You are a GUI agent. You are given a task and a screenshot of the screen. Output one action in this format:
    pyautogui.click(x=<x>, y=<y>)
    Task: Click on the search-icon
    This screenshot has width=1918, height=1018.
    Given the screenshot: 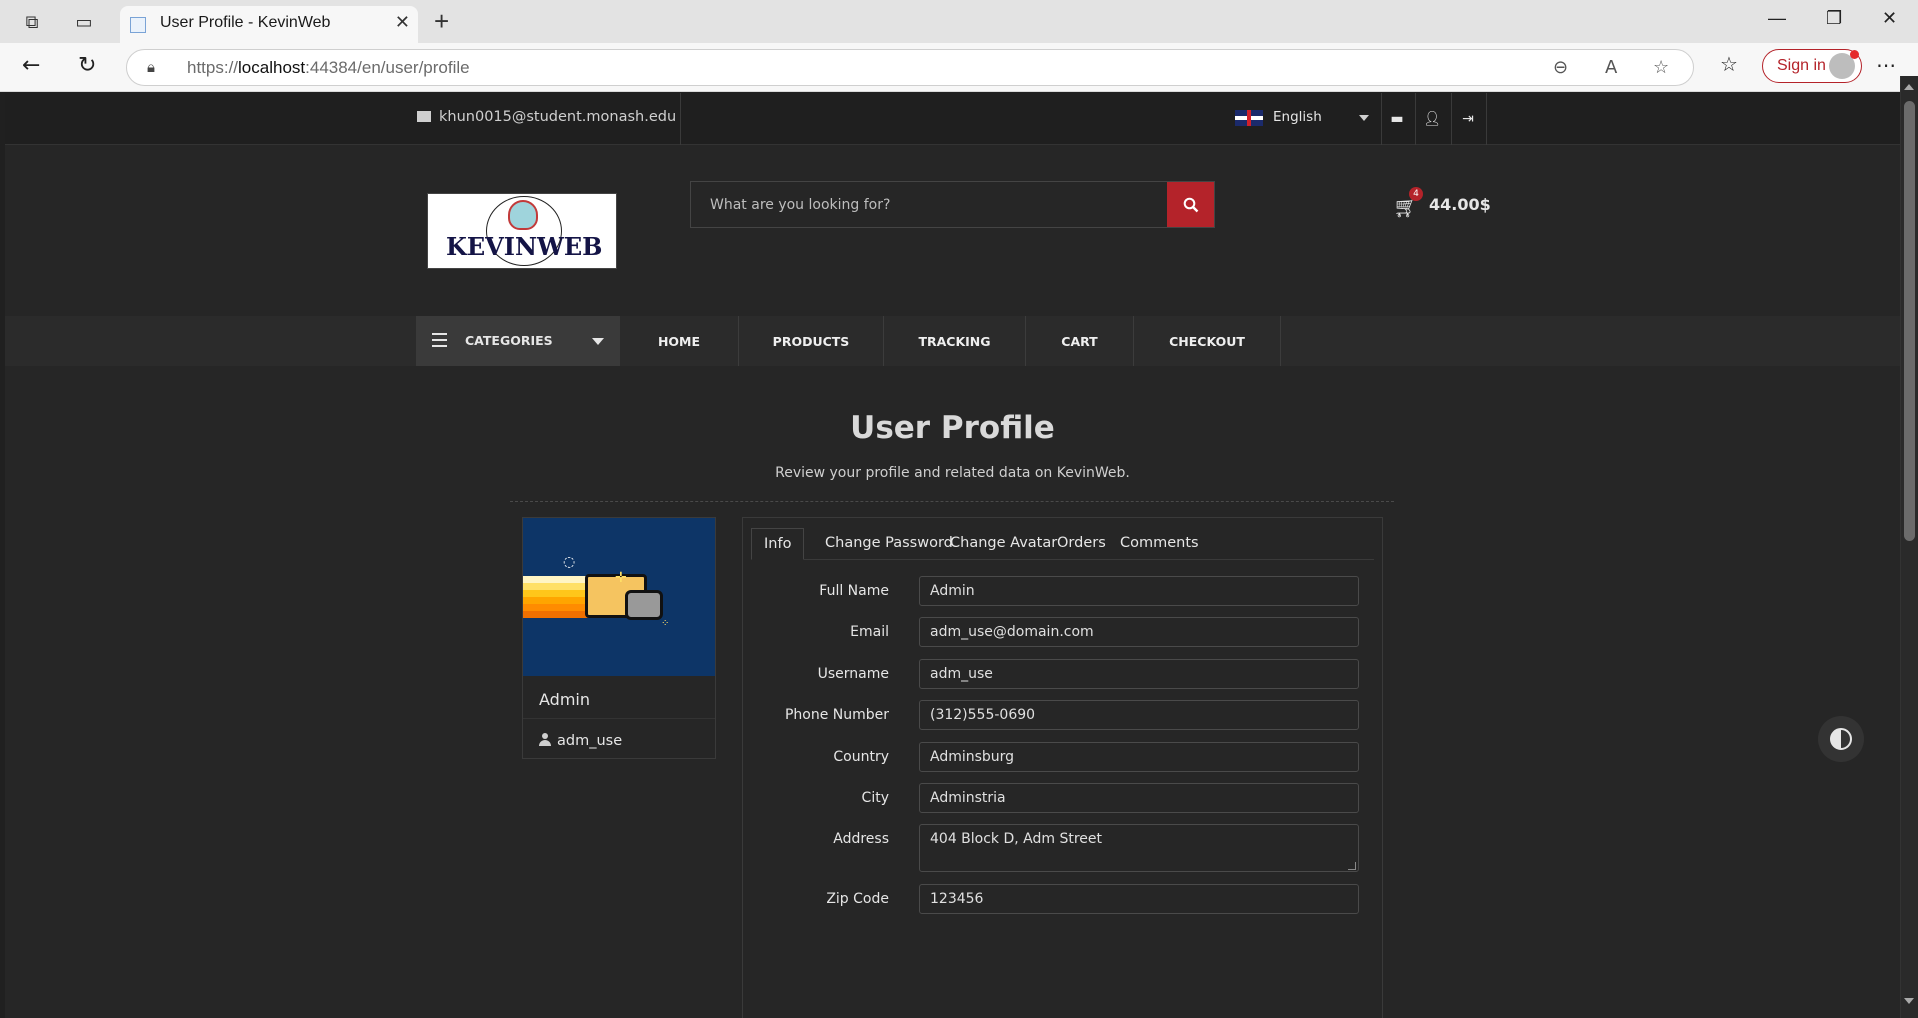 What is the action you would take?
    pyautogui.click(x=1190, y=204)
    